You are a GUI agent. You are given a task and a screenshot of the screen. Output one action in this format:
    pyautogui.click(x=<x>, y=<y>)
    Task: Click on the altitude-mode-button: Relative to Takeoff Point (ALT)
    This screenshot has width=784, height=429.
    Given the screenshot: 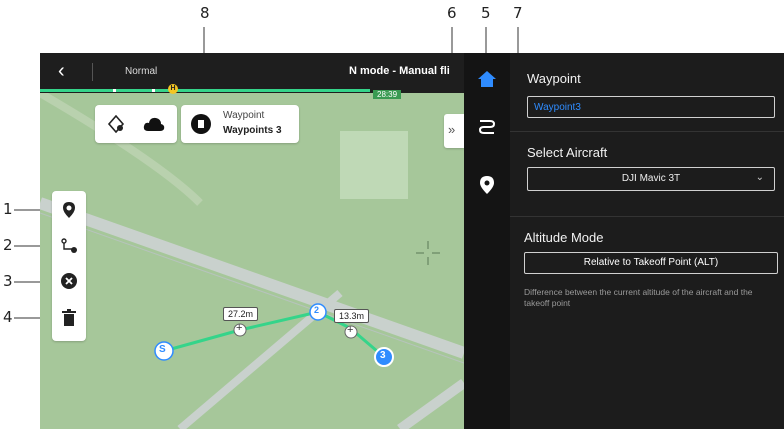 What is the action you would take?
    pyautogui.click(x=651, y=263)
    